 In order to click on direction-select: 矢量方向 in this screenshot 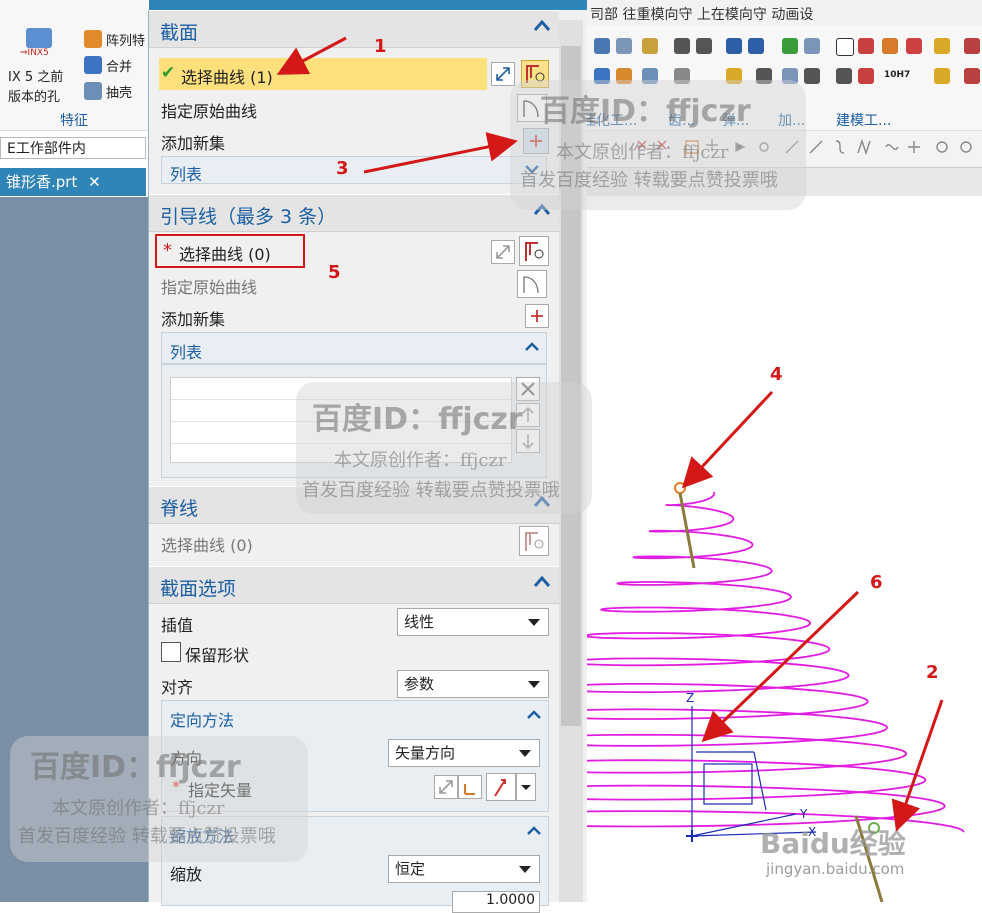, I will do `click(464, 753)`.